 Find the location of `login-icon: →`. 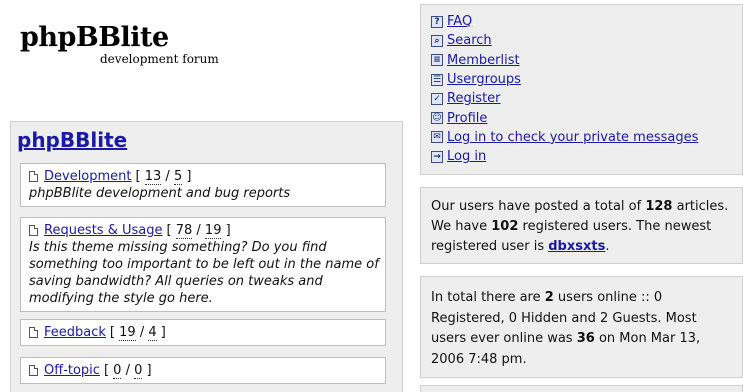

login-icon: → is located at coordinates (437, 156).